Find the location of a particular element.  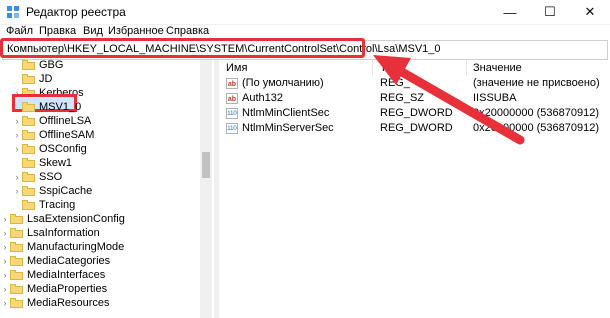

title-bar: Редактор реестра — ☐ ✕ is located at coordinates (305, 12).